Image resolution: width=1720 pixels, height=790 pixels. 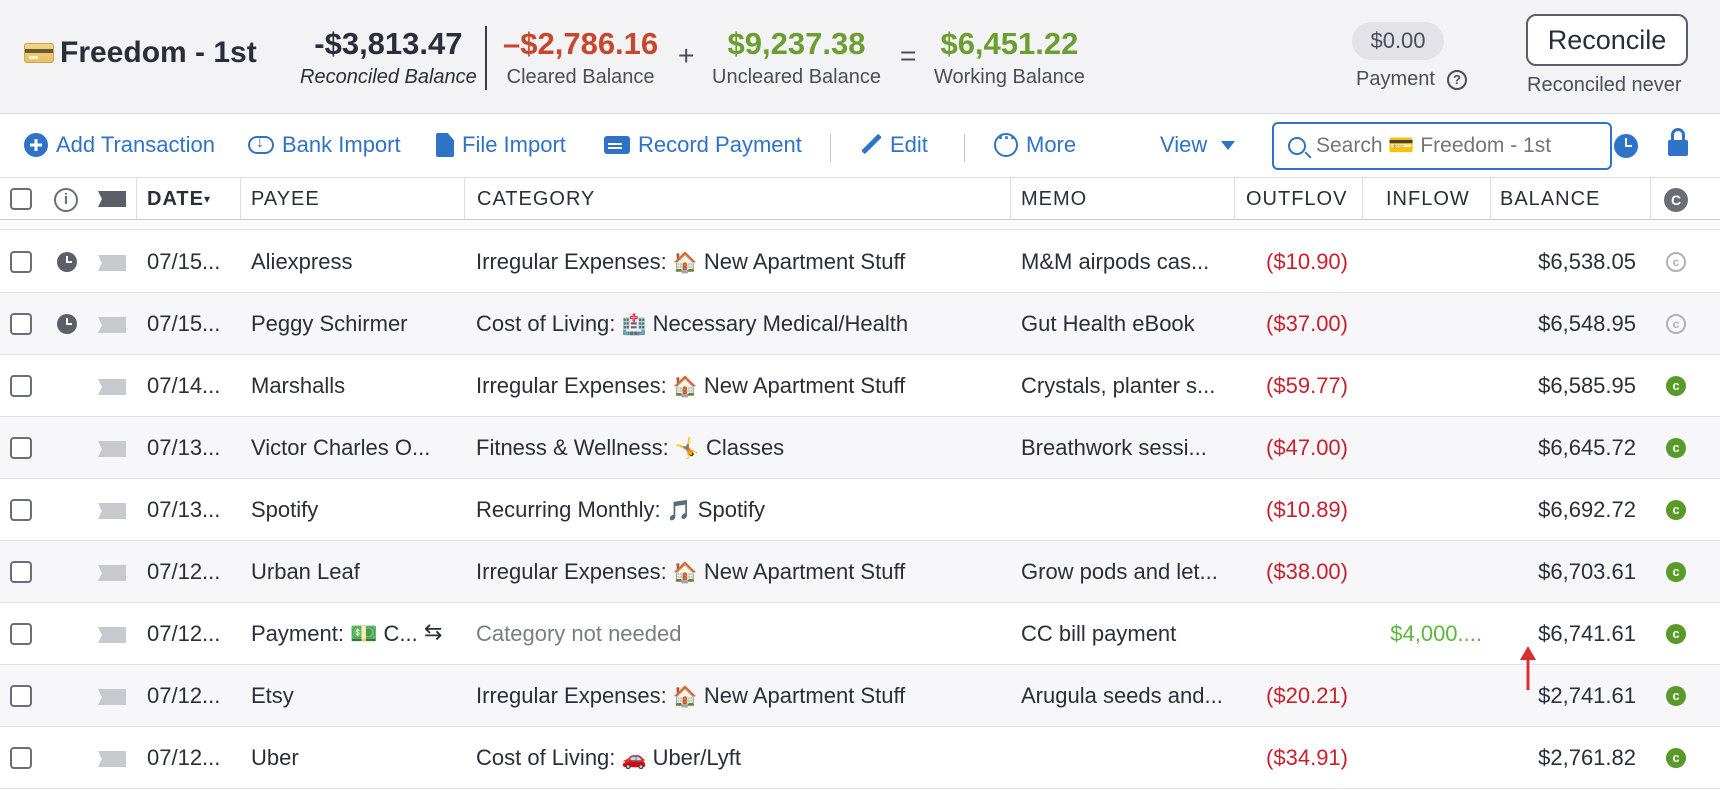 What do you see at coordinates (1123, 634) in the screenshot?
I see `memo-cell: CC bill payment` at bounding box center [1123, 634].